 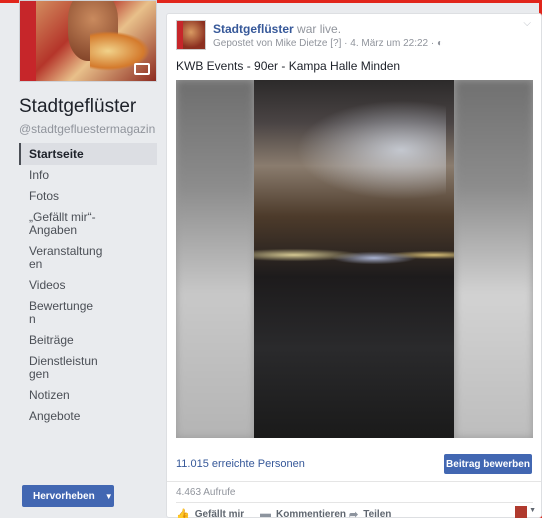 I want to click on camera-icon, so click(x=142, y=69).